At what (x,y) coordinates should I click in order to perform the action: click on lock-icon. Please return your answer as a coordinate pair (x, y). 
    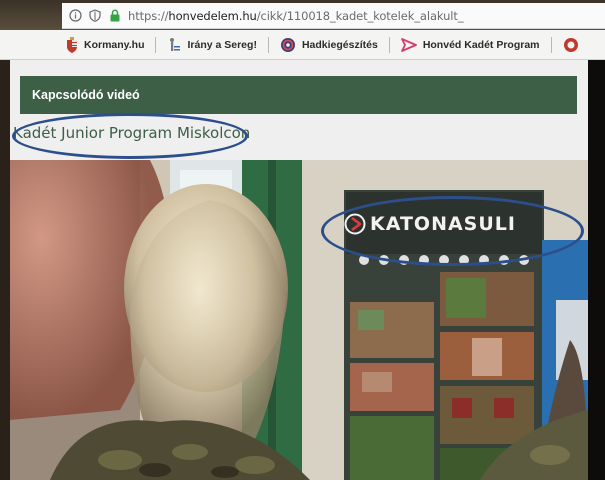
    Looking at the image, I should click on (115, 16).